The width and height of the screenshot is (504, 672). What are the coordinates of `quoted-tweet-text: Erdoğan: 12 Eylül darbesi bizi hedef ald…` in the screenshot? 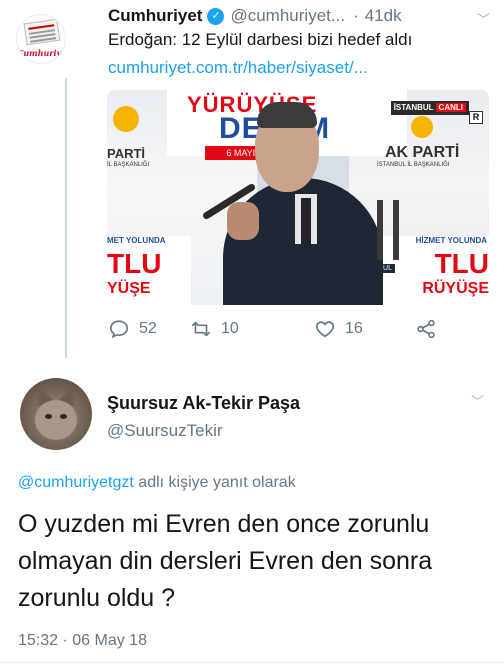 It's located at (260, 39).